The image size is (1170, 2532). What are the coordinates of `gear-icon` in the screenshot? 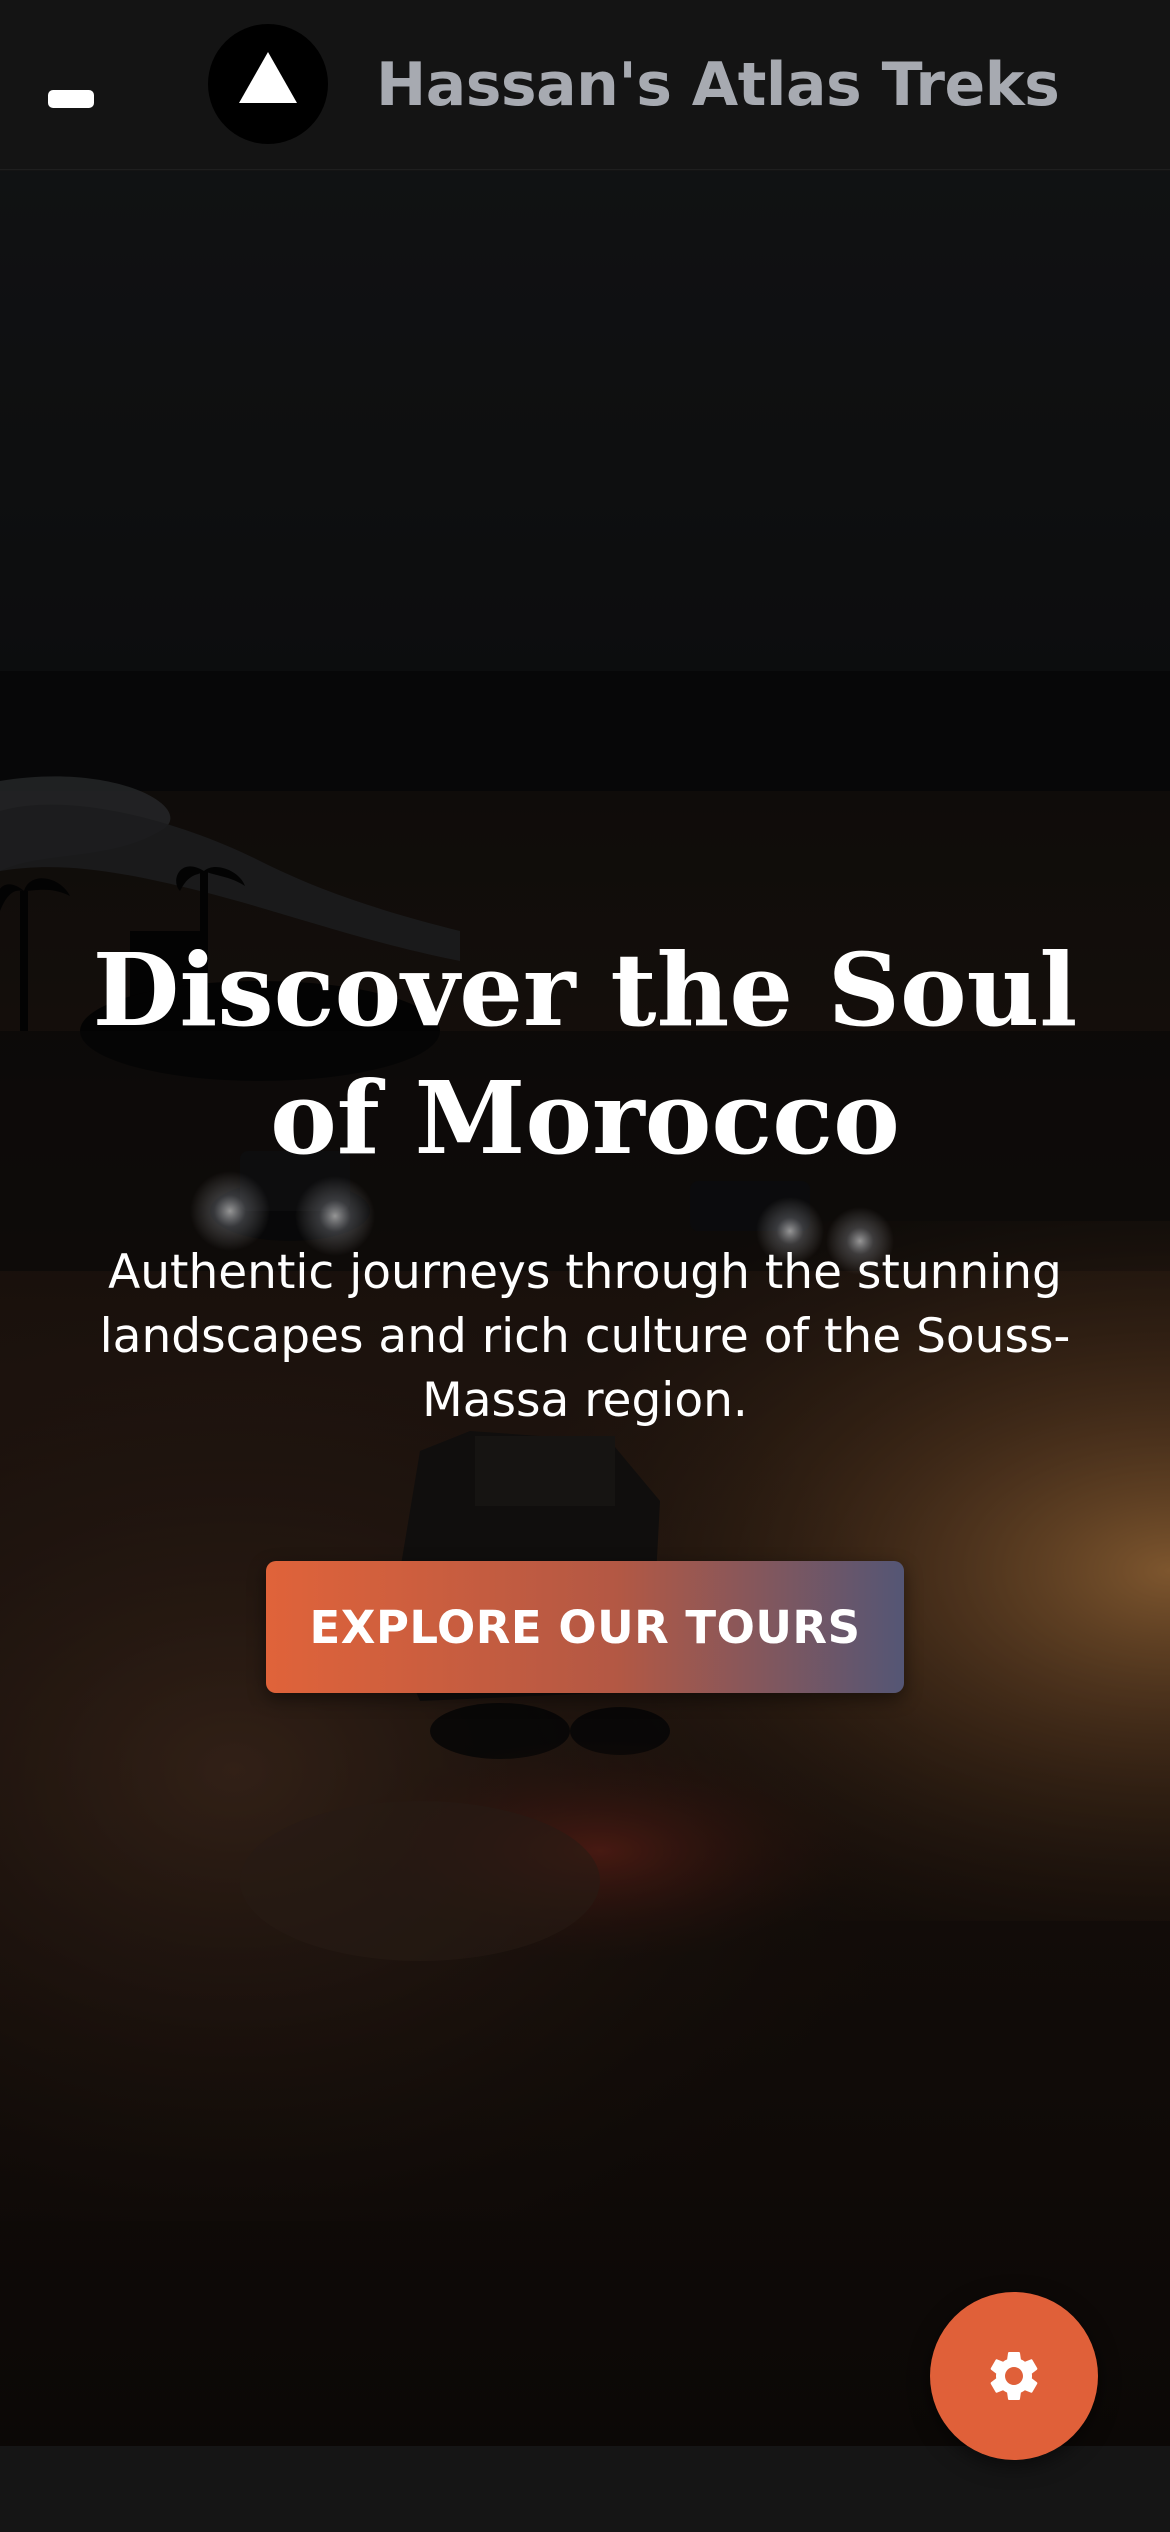 It's located at (1014, 2376).